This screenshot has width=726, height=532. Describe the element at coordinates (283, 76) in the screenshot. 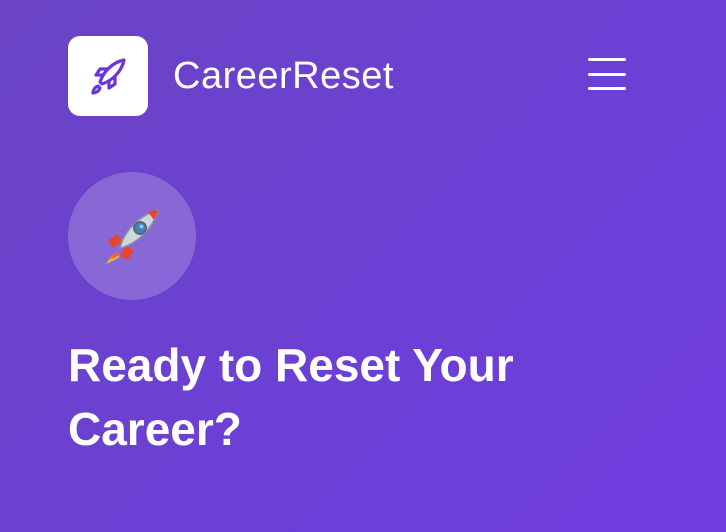

I see `brand-name: CareerReset` at that location.